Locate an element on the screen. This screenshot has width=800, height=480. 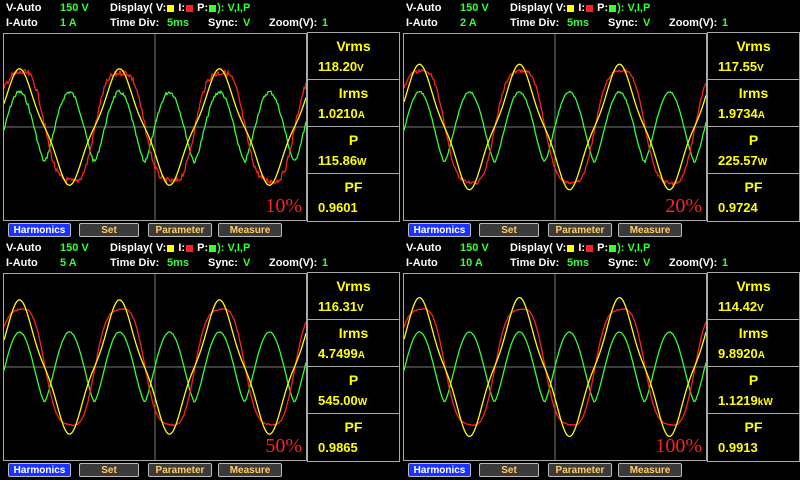
vrms-label: Vrms is located at coordinates (753, 46).